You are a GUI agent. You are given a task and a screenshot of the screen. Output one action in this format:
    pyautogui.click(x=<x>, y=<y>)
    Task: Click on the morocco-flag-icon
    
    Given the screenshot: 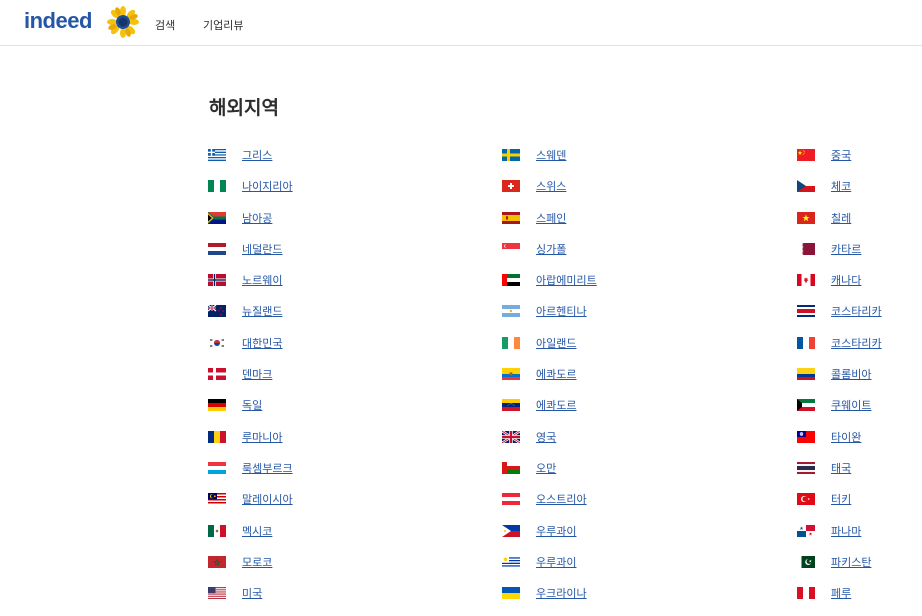 What is the action you would take?
    pyautogui.click(x=217, y=561)
    